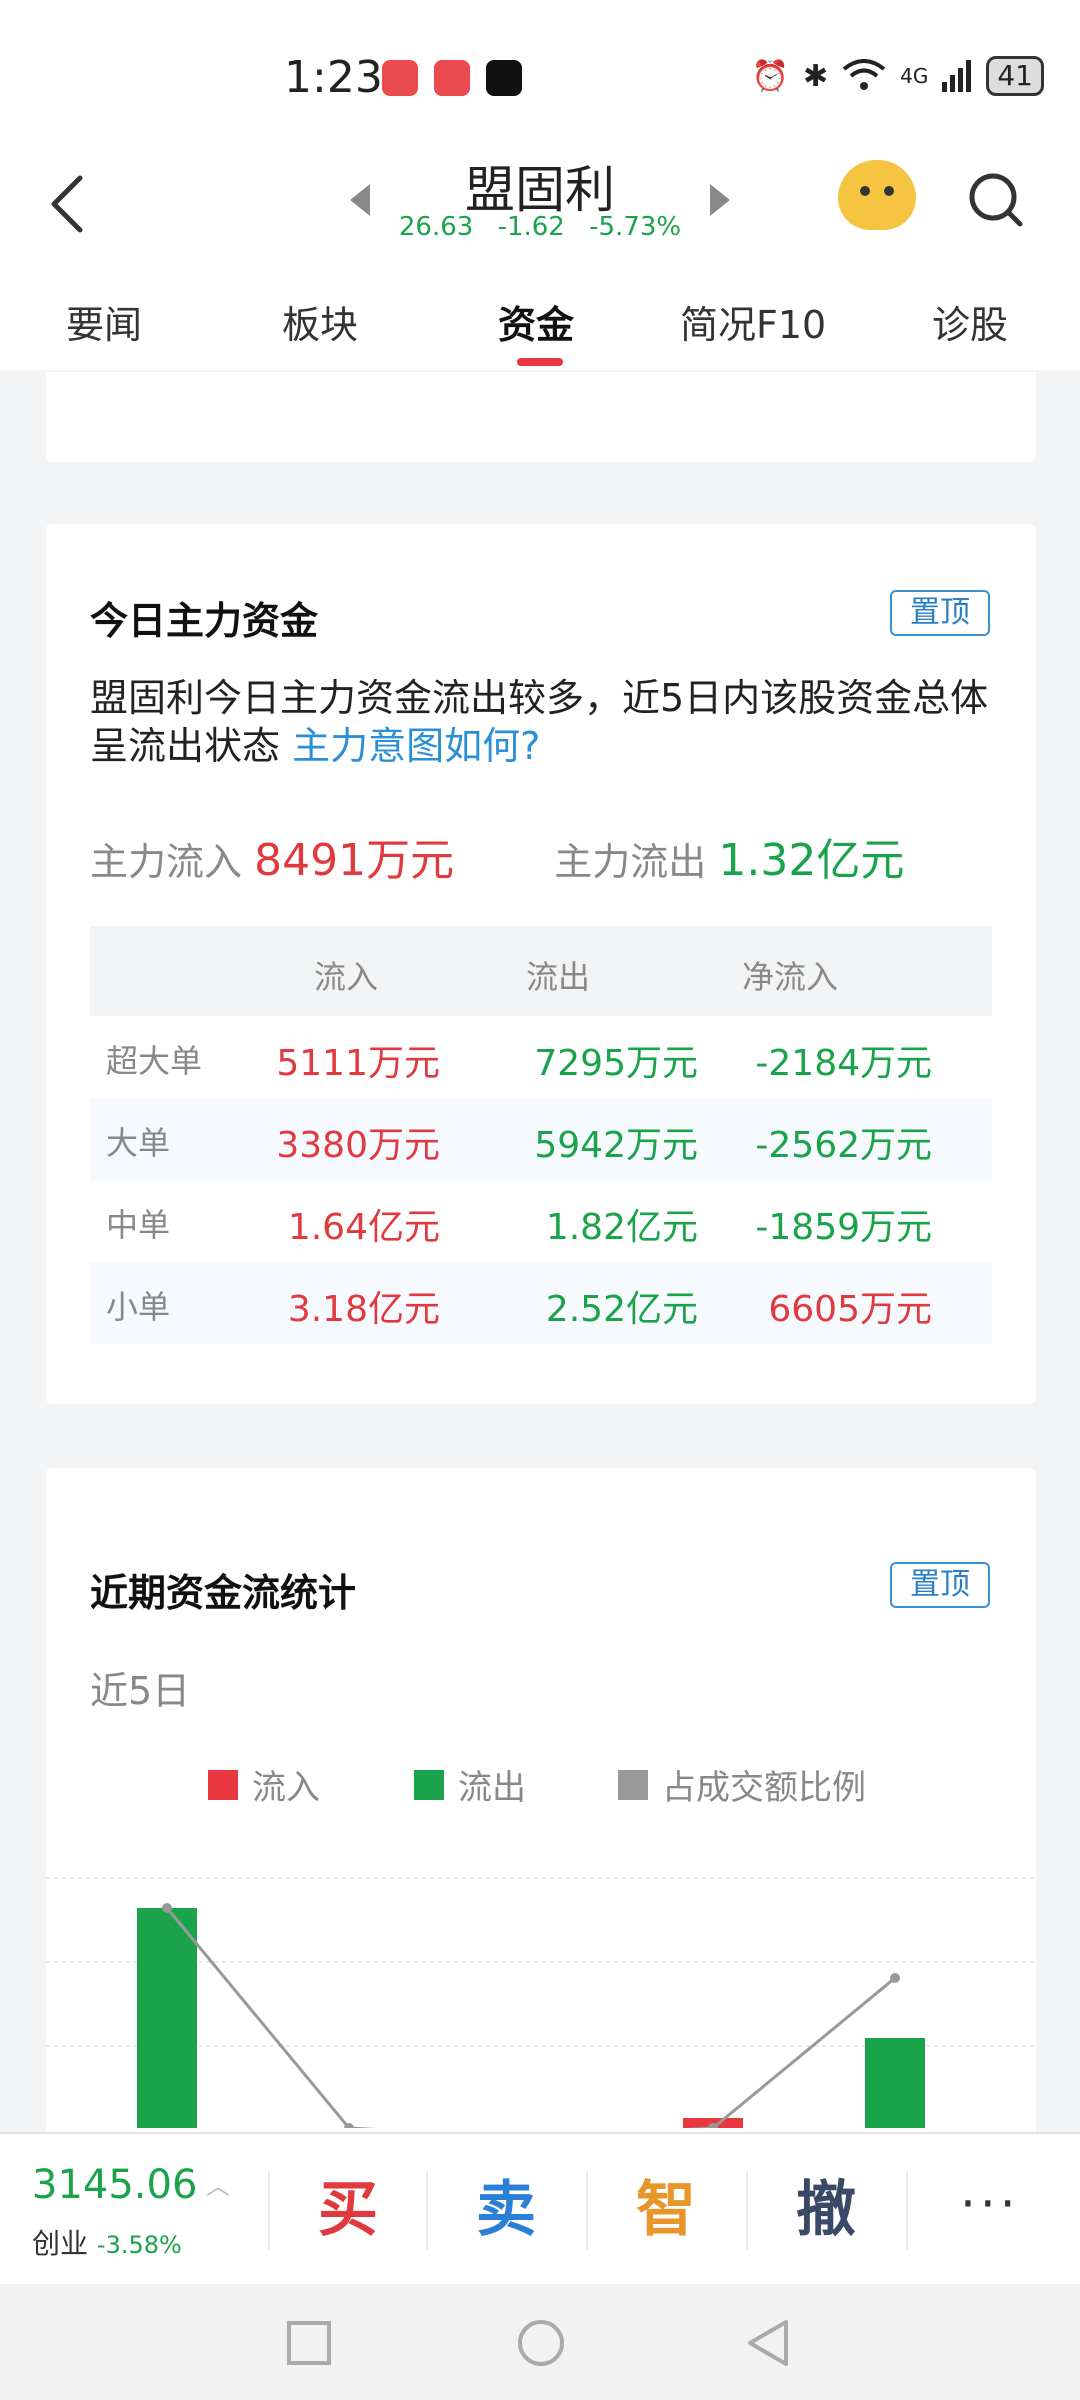  I want to click on index-info: 创业 -3.58%, so click(107, 2242).